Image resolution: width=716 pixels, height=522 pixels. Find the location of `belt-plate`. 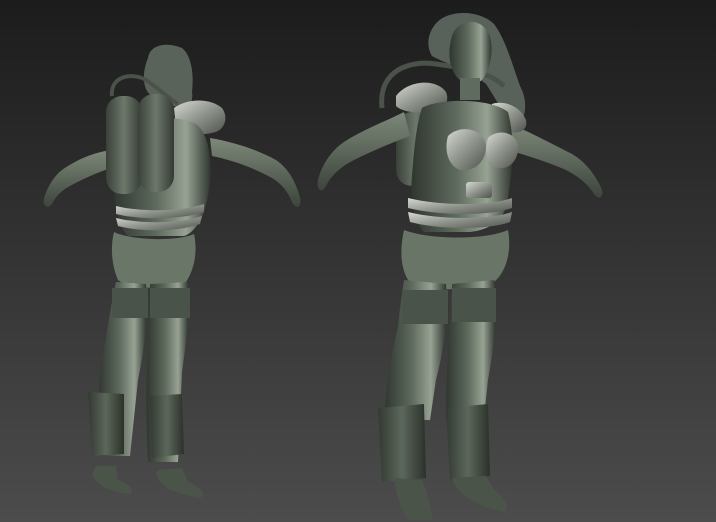

belt-plate is located at coordinates (479, 190).